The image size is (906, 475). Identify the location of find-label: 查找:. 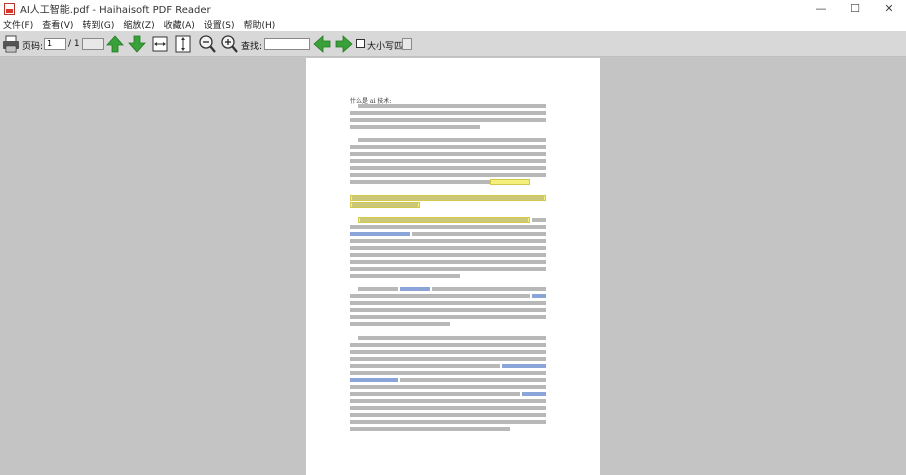
(252, 47).